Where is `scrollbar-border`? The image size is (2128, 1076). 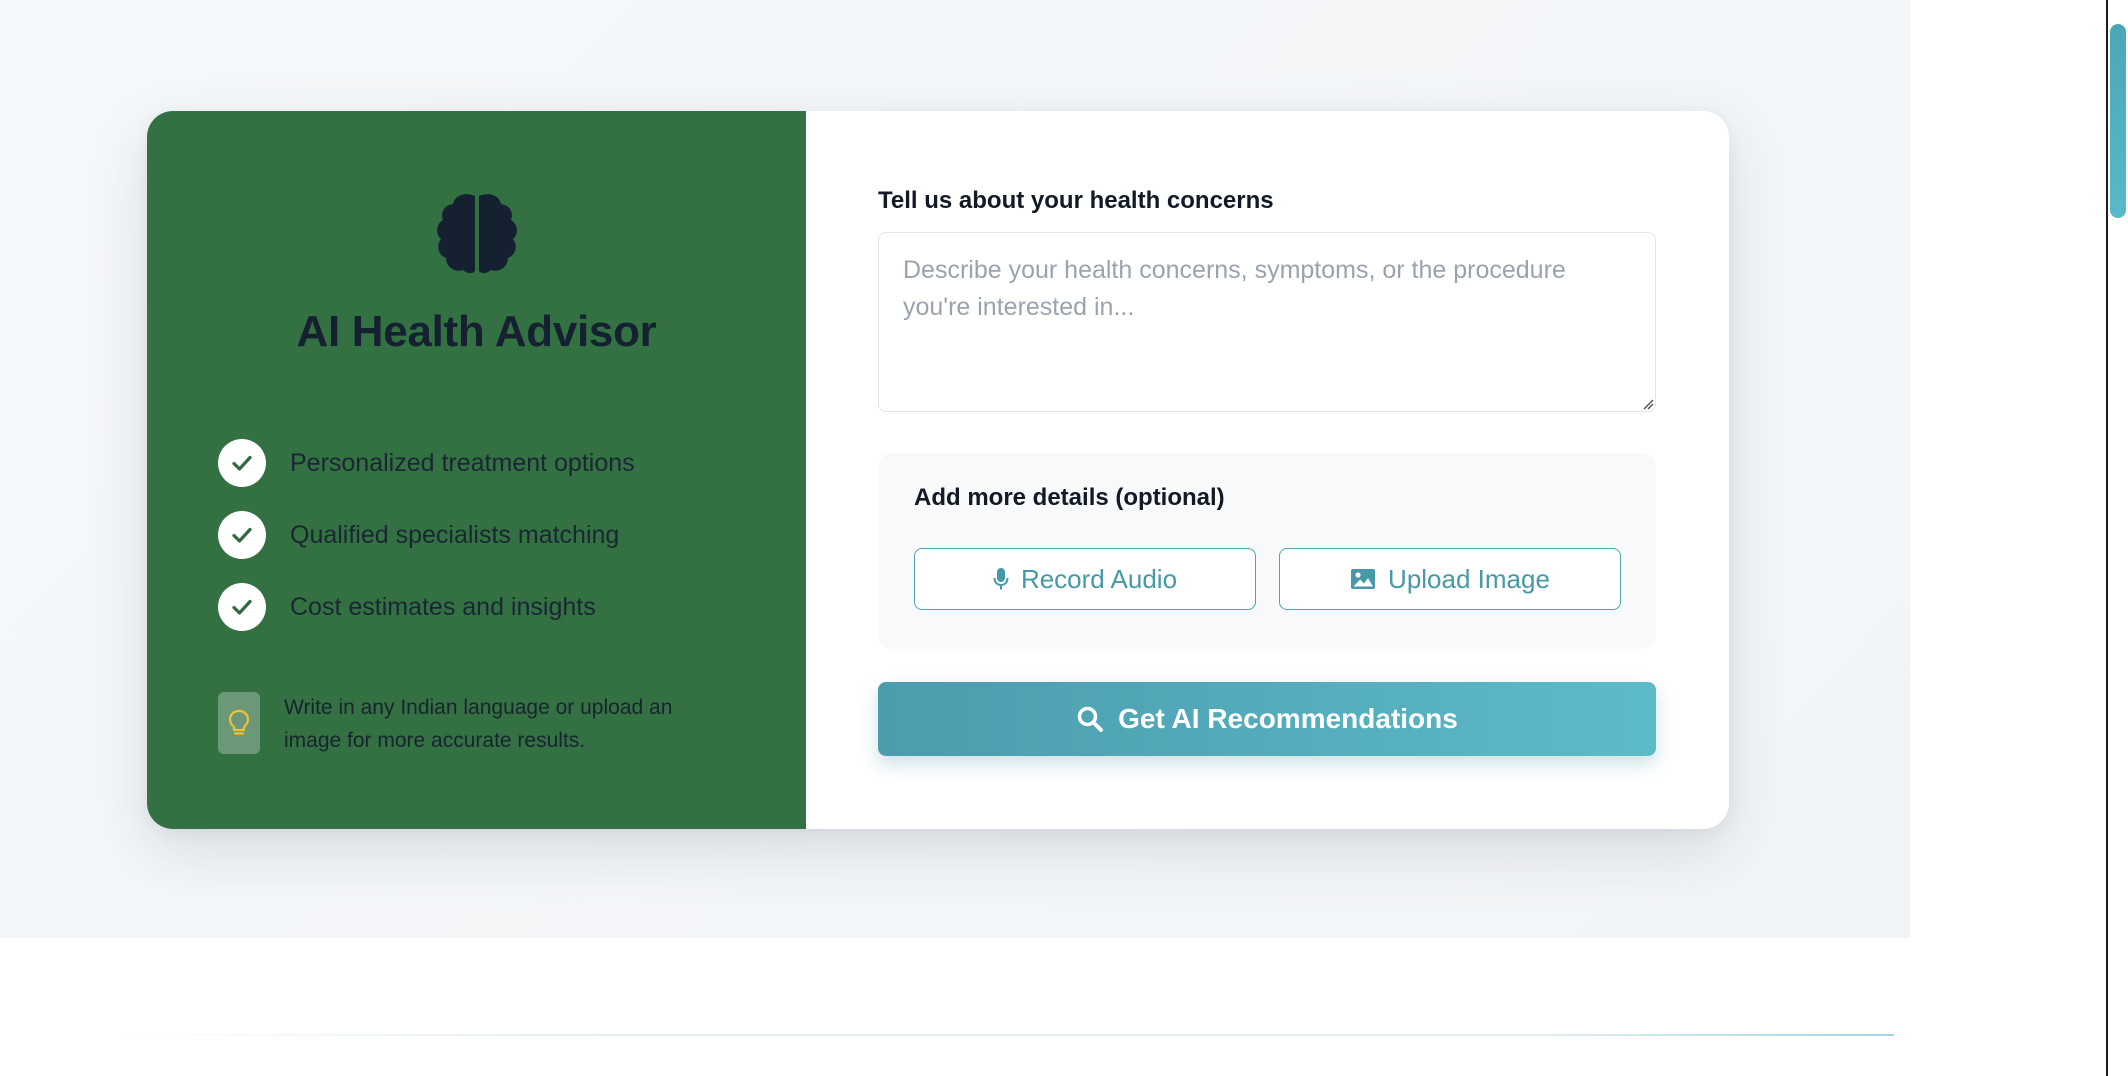 scrollbar-border is located at coordinates (2107, 538).